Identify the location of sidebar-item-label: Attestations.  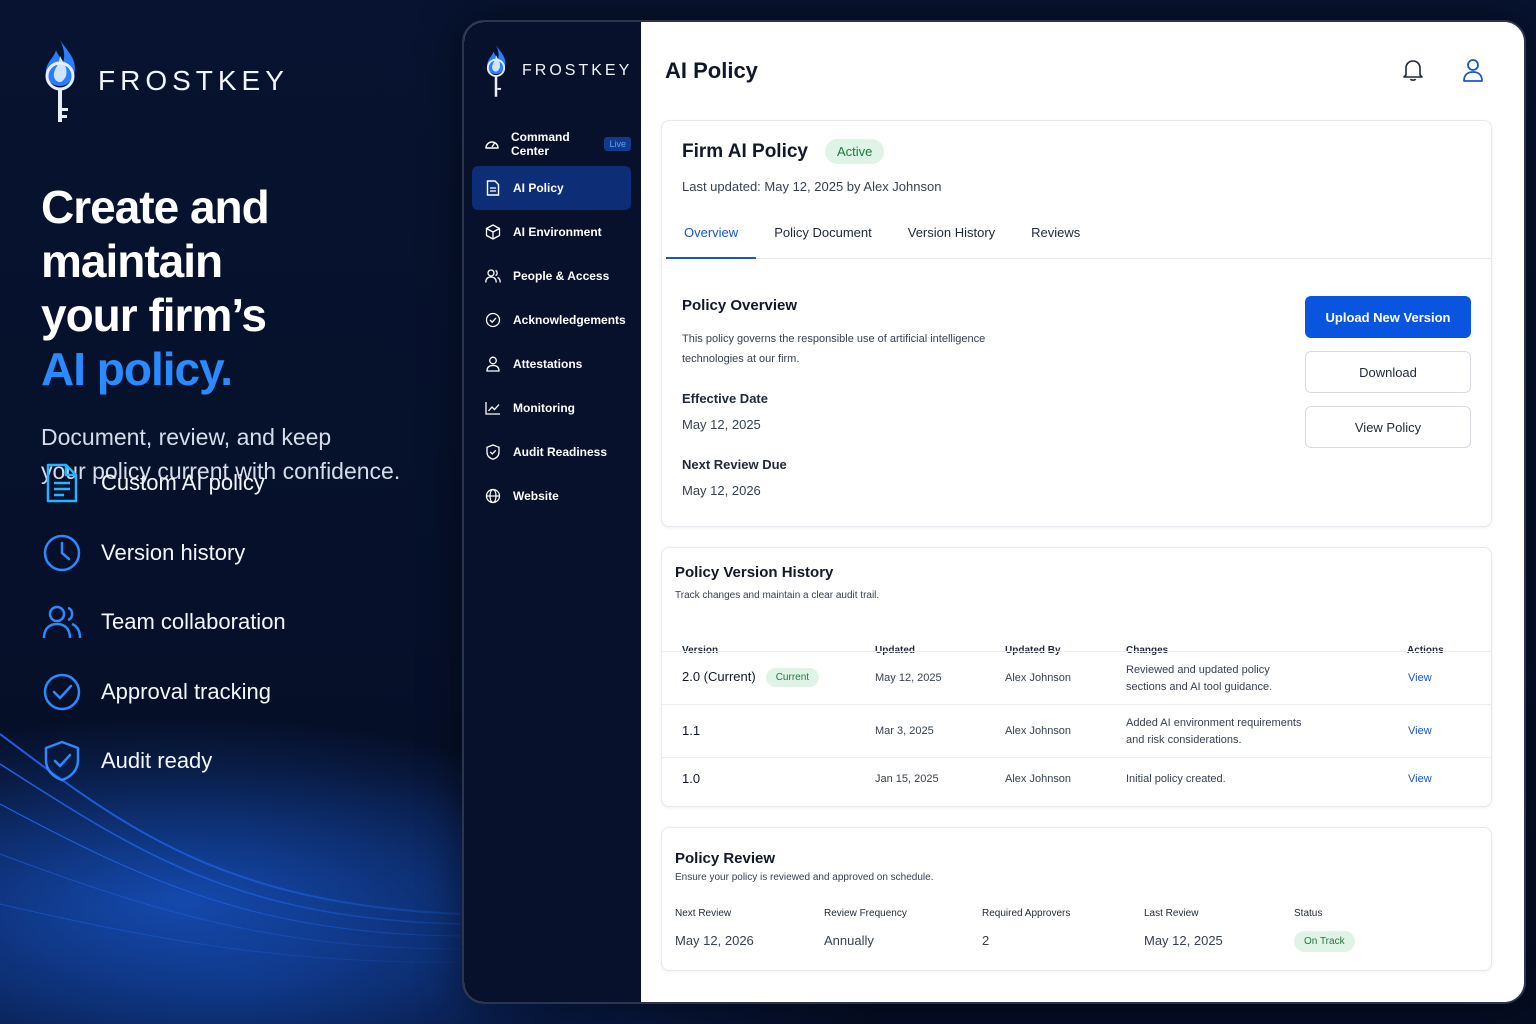
(548, 364).